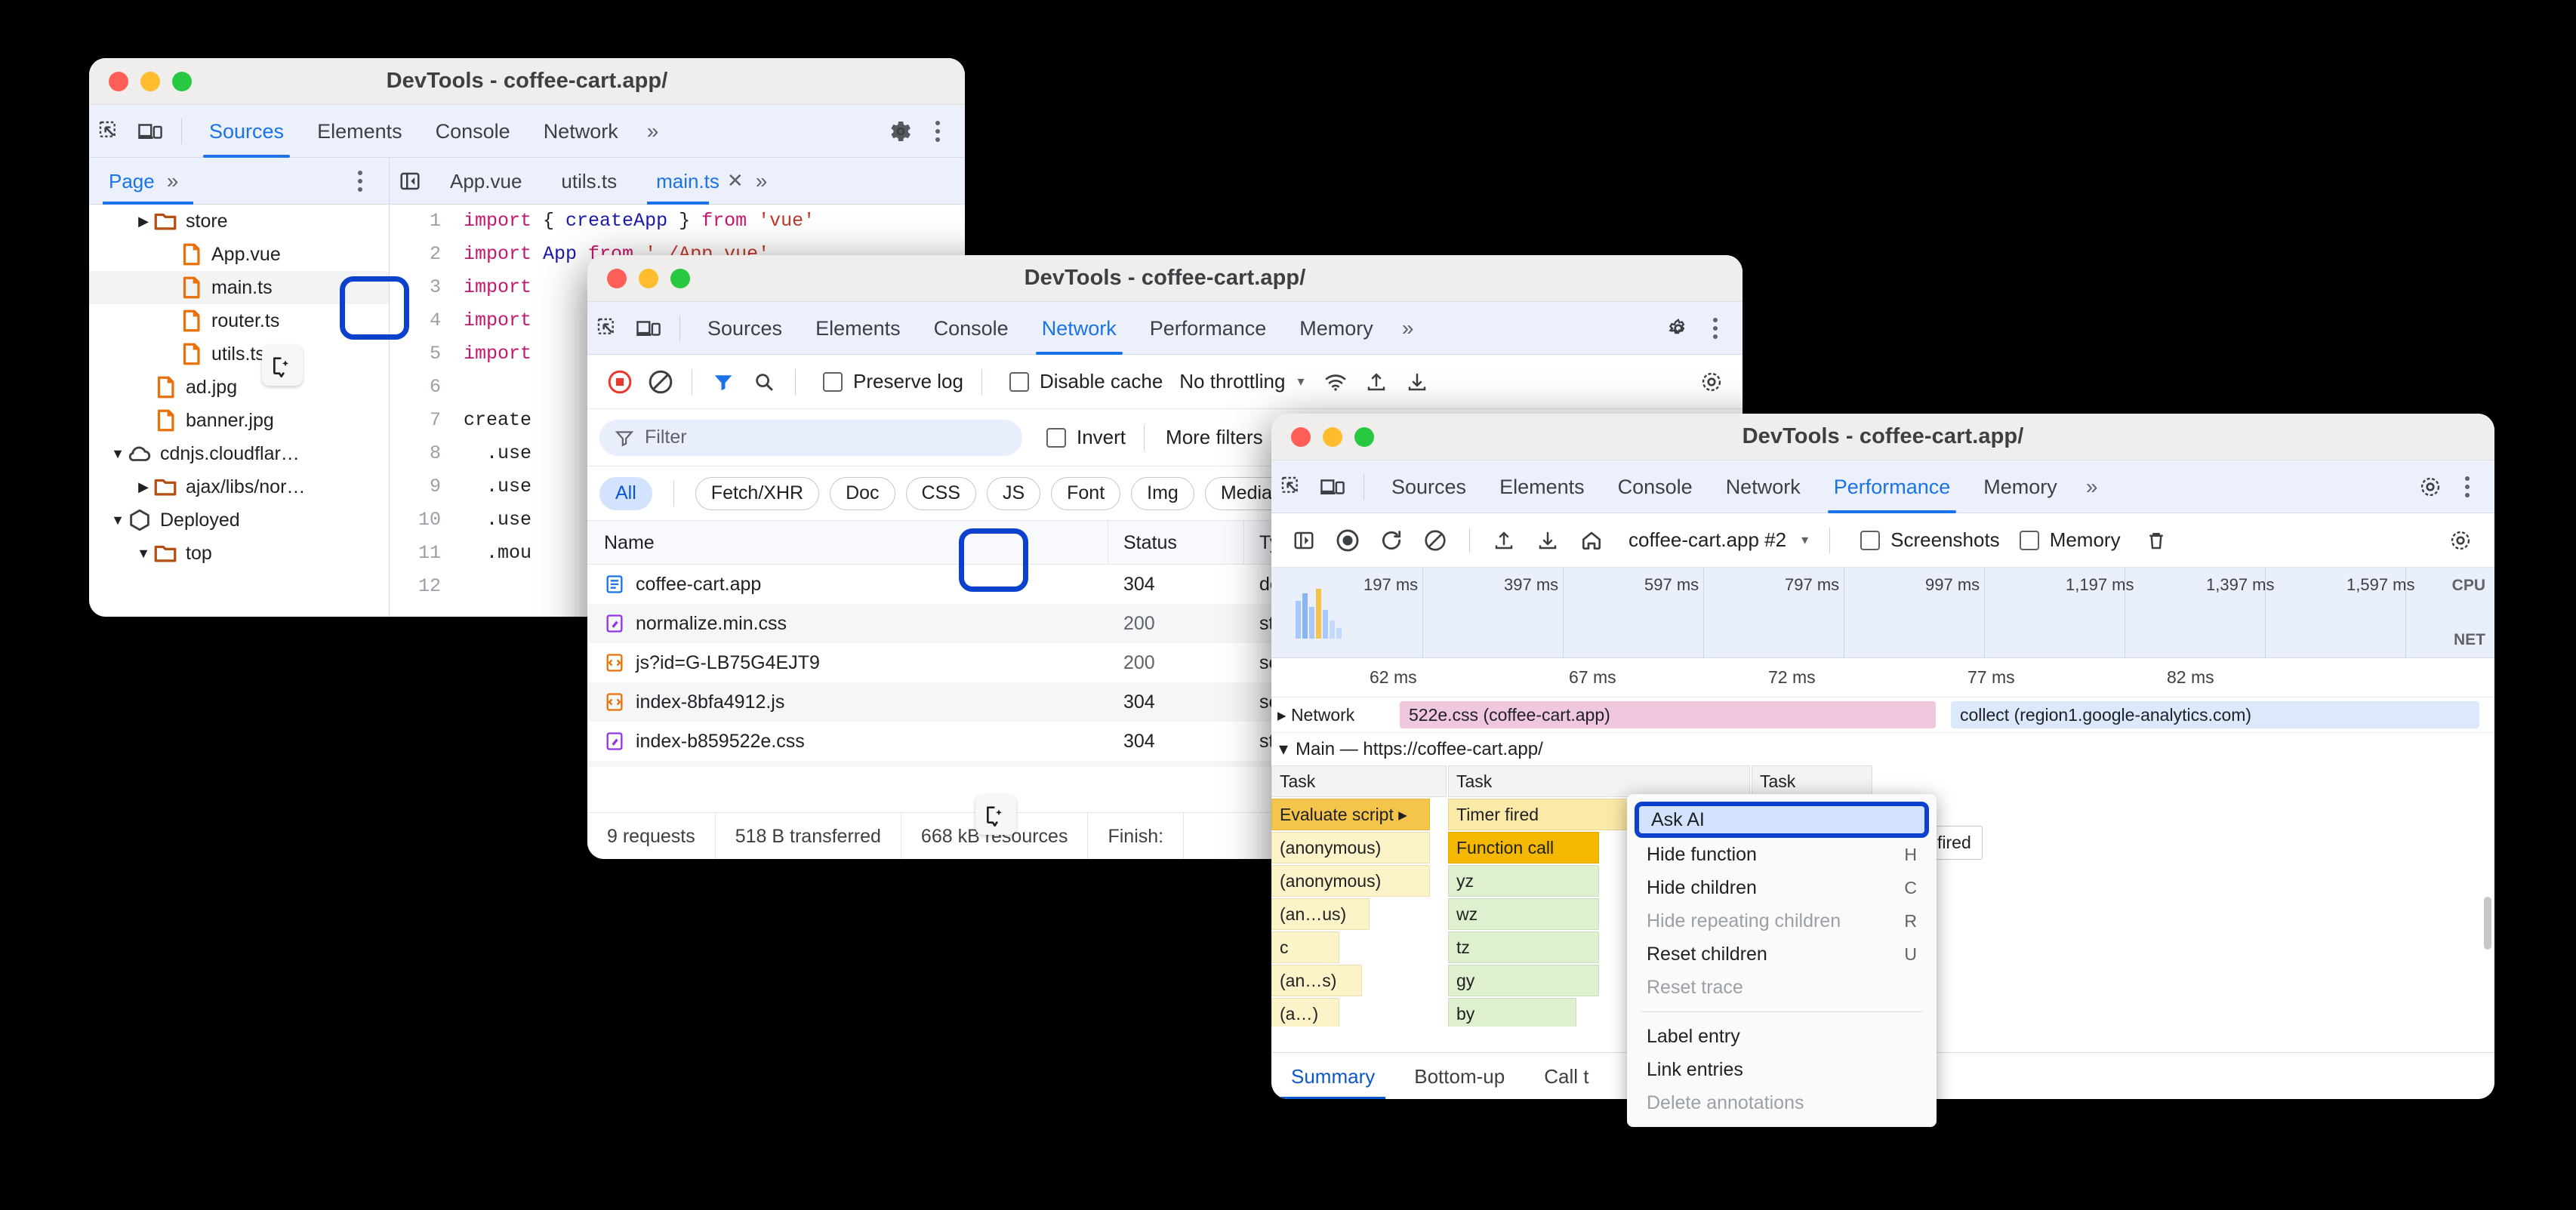 The height and width of the screenshot is (1210, 2576). Describe the element at coordinates (1086, 381) in the screenshot. I see `disable-cache-checkbox: Disable cache` at that location.